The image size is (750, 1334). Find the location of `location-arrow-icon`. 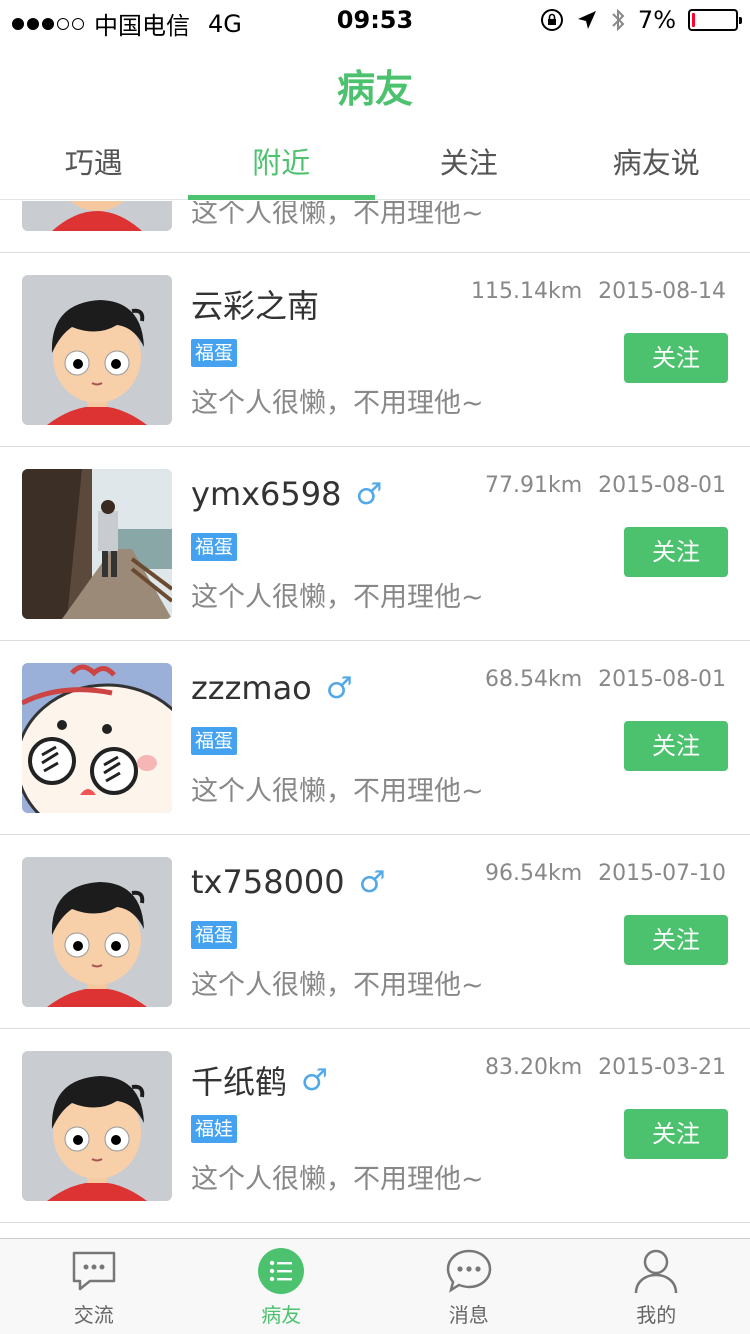

location-arrow-icon is located at coordinates (586, 20).